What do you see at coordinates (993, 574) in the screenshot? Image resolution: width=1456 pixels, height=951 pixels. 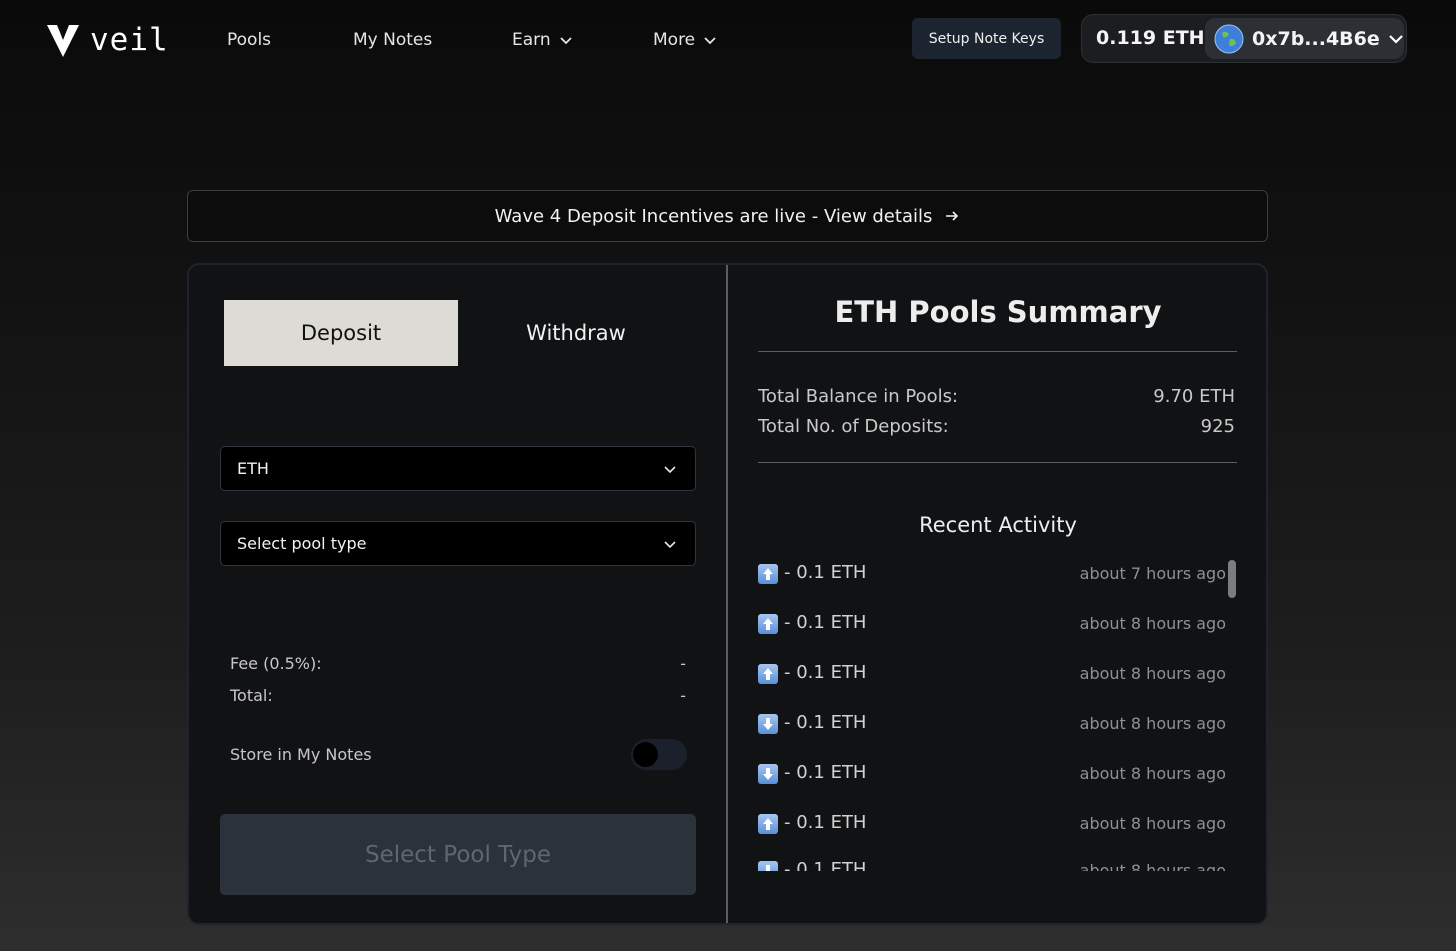 I see `activity-item: - 0.1 ETH about 7 hours ago` at bounding box center [993, 574].